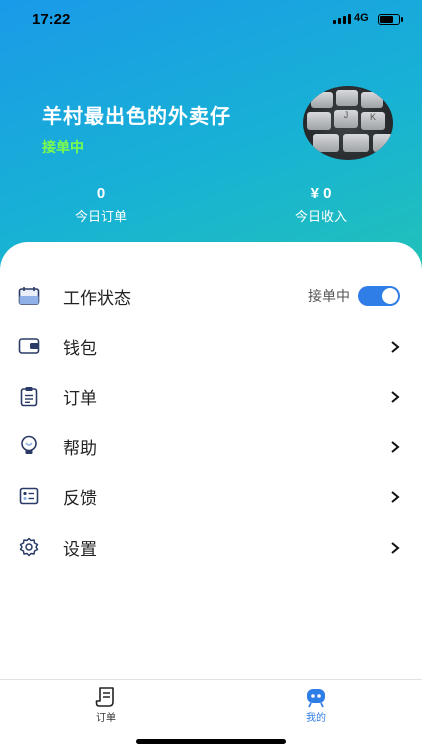 Image resolution: width=422 pixels, height=750 pixels. I want to click on menu-item-help: 帮助, so click(211, 446).